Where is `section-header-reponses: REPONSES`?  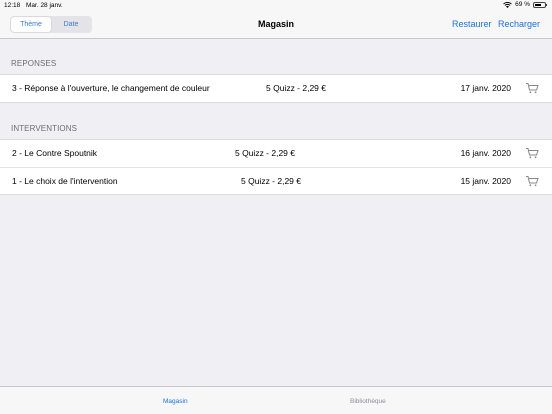 section-header-reponses: REPONSES is located at coordinates (34, 63).